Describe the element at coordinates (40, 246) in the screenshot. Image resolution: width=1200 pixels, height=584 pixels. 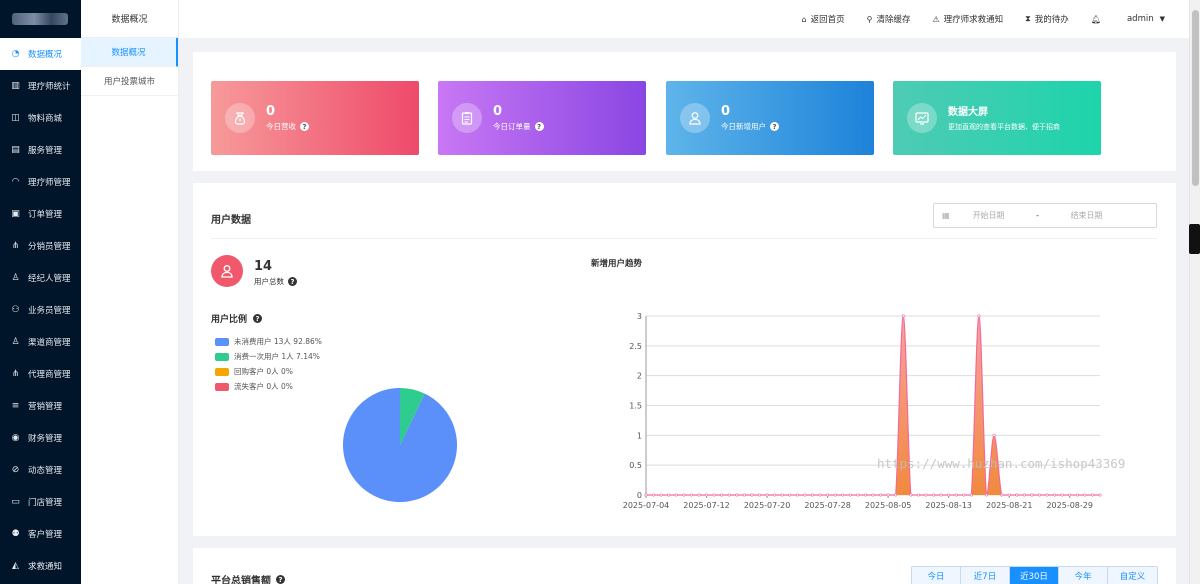
I see `sidebar-item: ⋔ 分销员管理` at that location.